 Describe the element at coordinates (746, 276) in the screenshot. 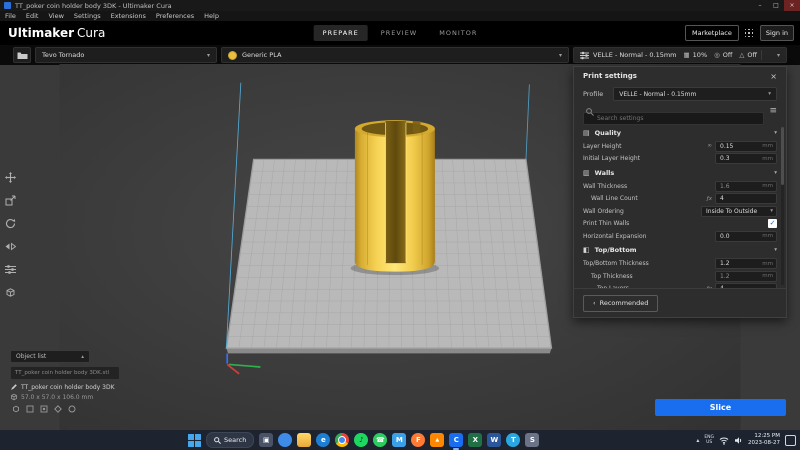

I see `top-thickness-input: 1.2 mm` at that location.